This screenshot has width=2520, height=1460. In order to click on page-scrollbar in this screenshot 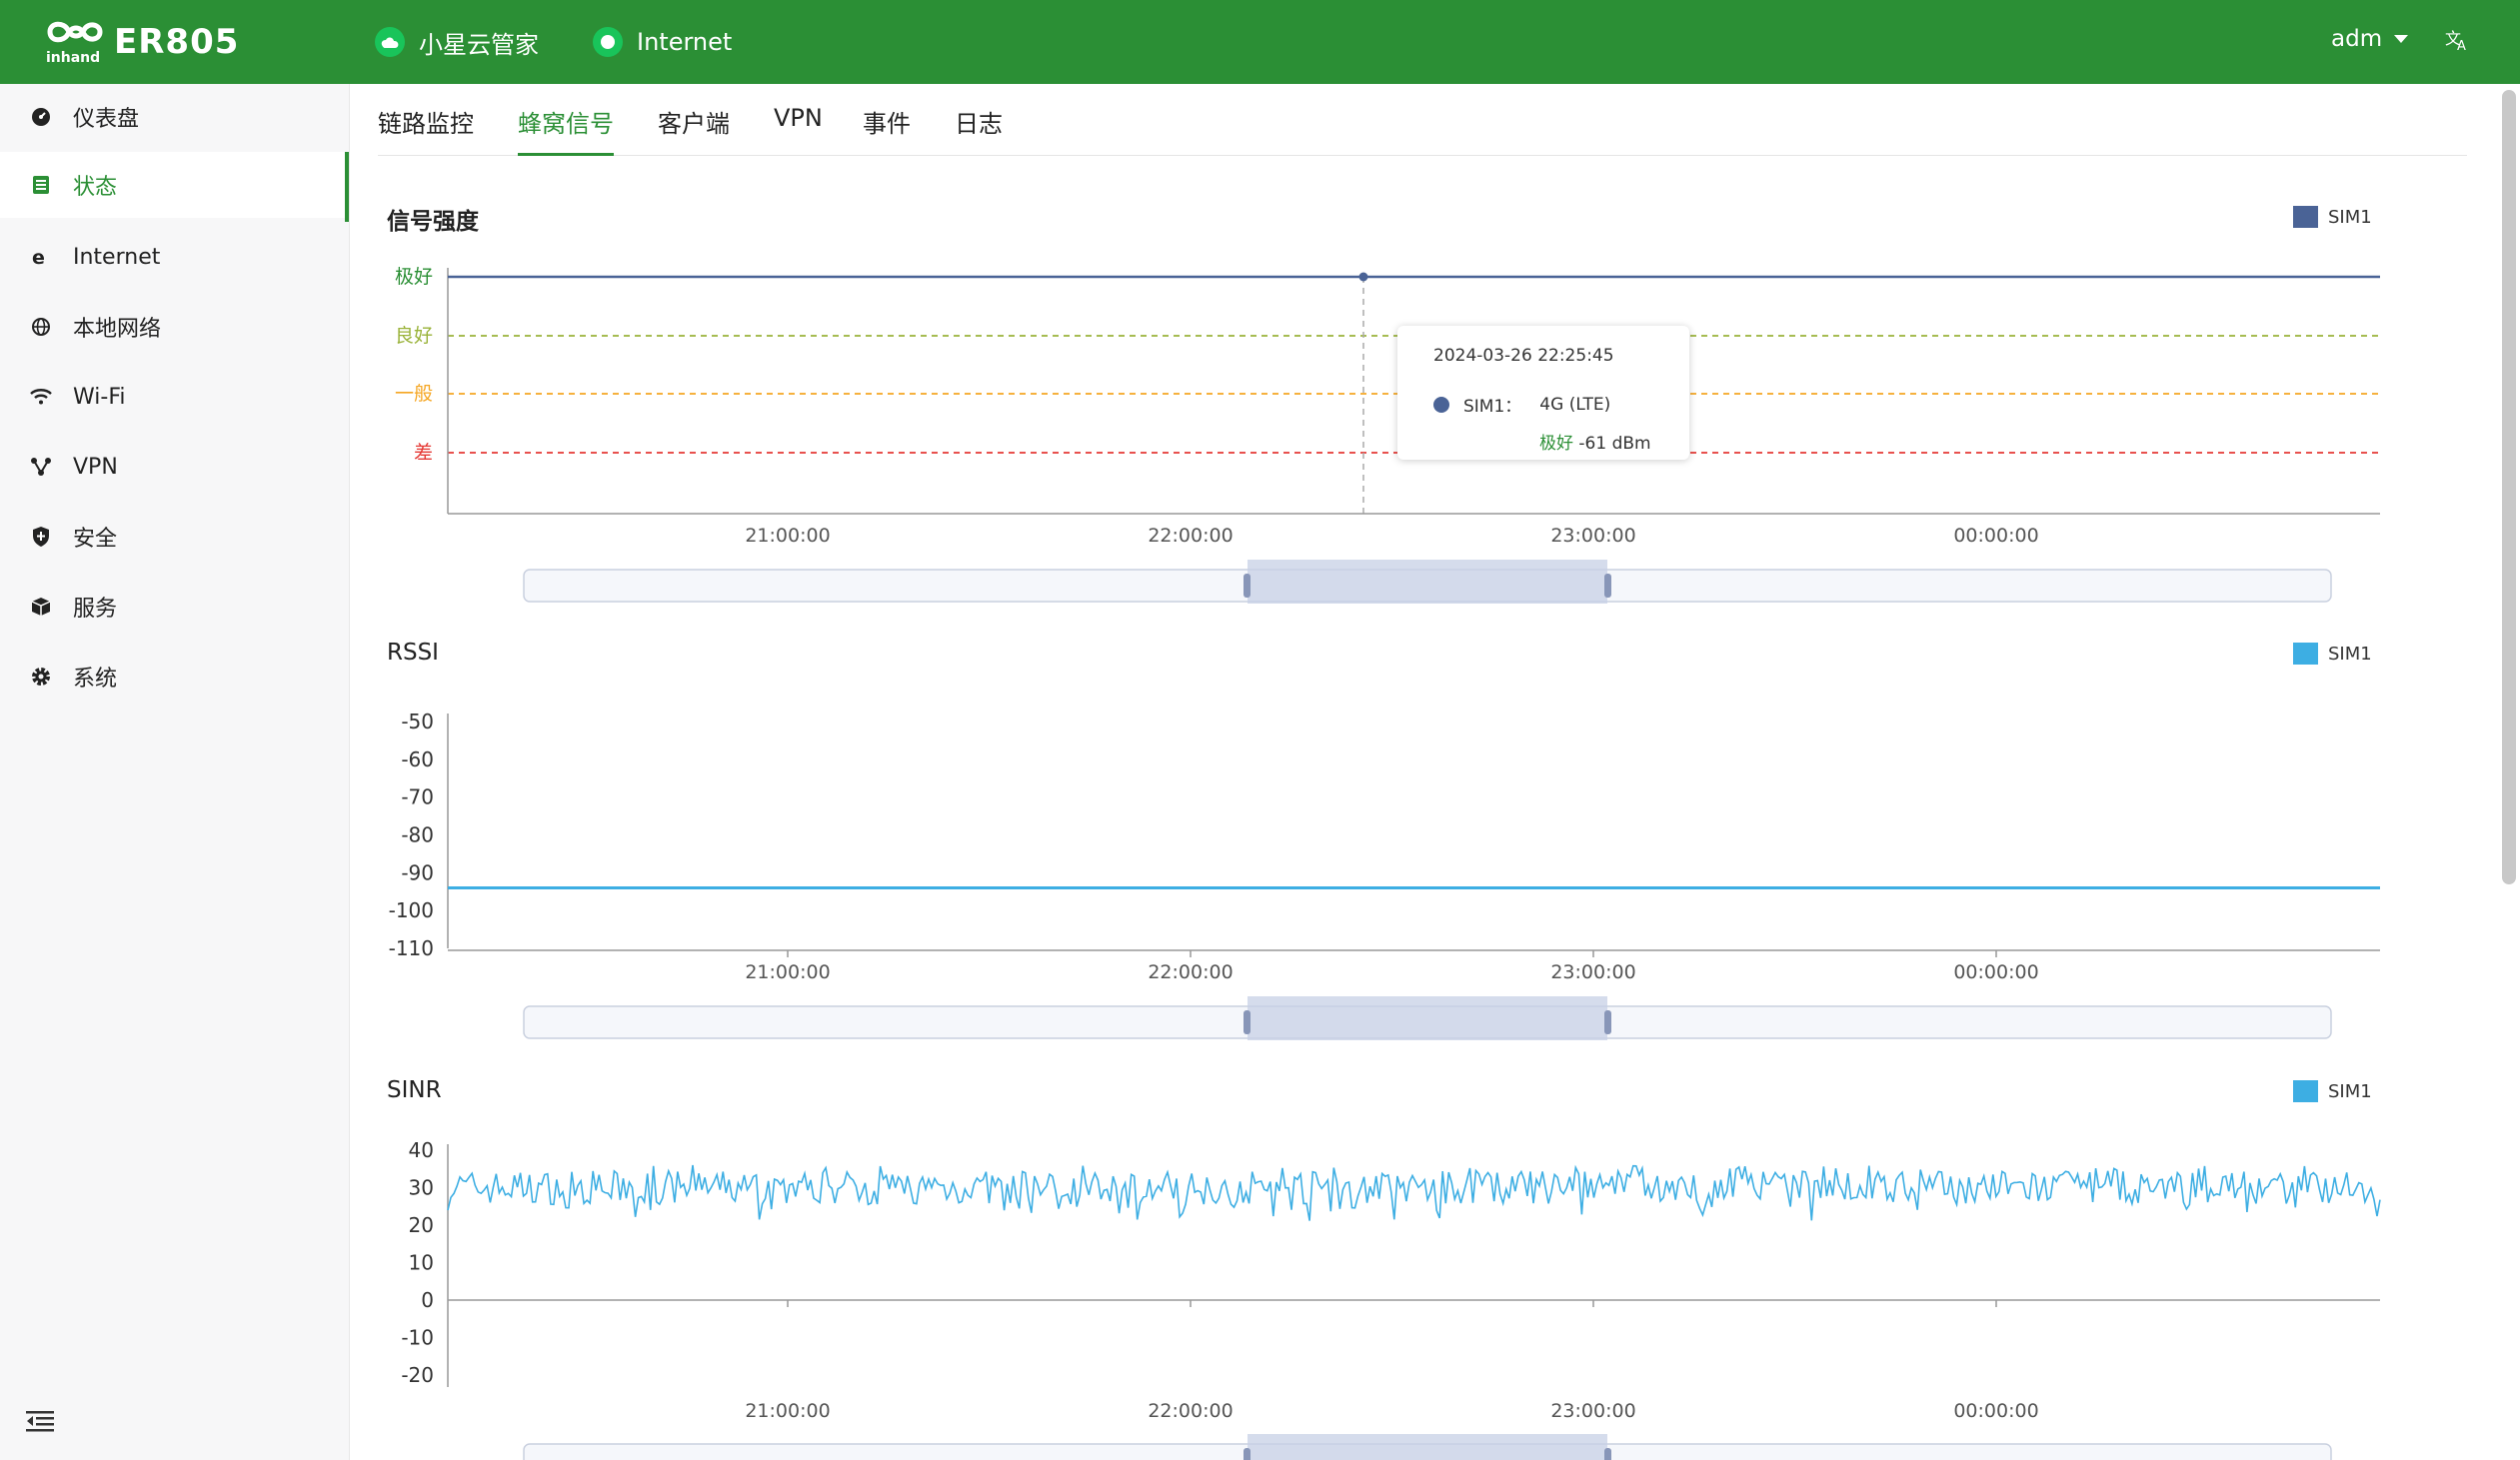, I will do `click(2509, 487)`.